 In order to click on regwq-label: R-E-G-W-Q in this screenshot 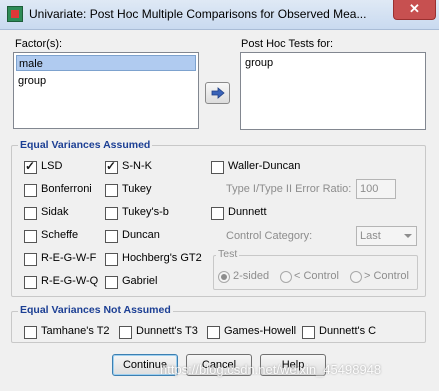, I will do `click(70, 281)`.